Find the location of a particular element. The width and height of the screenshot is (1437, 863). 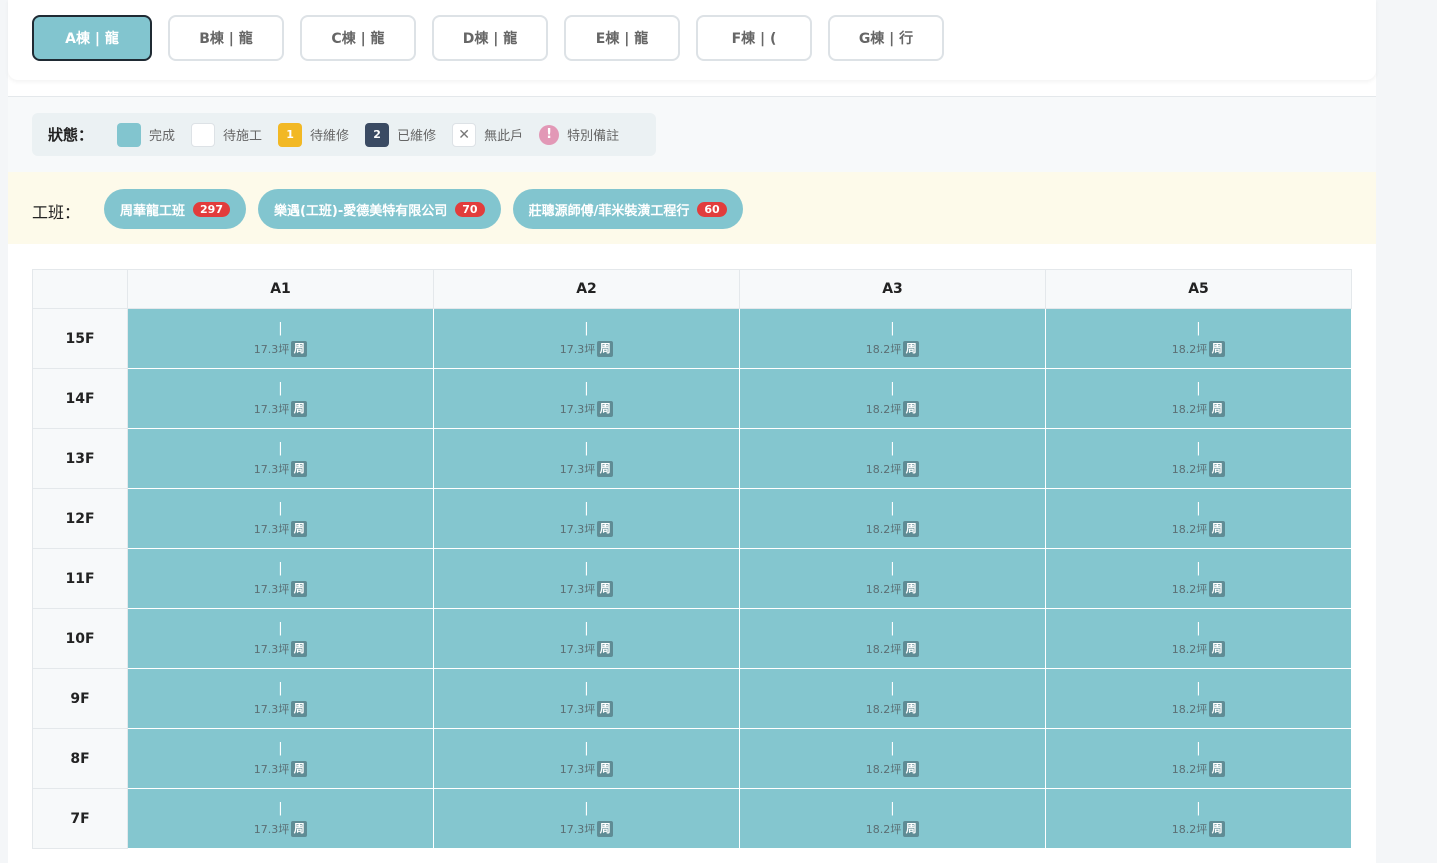

table-row: 12F | 17.3坪周 | 17.3坪周 | 18.2坪周 | 18.2坪周 is located at coordinates (692, 518).